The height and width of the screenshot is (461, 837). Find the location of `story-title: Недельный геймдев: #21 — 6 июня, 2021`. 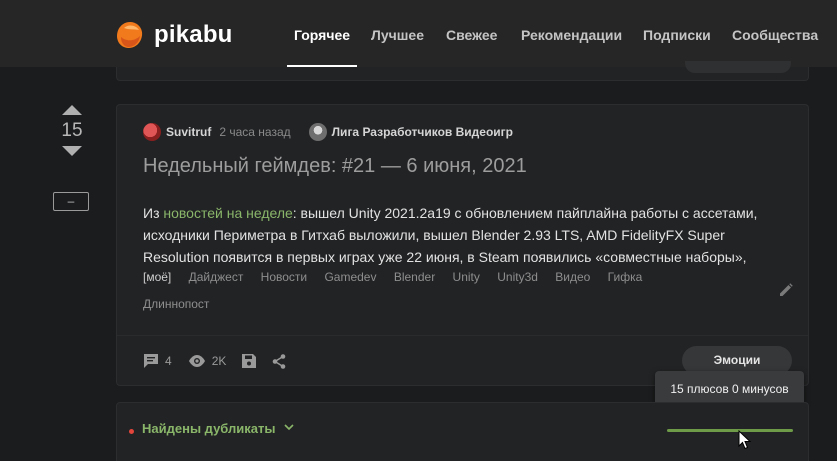

story-title: Недельный геймдев: #21 — 6 июня, 2021 is located at coordinates (335, 166).